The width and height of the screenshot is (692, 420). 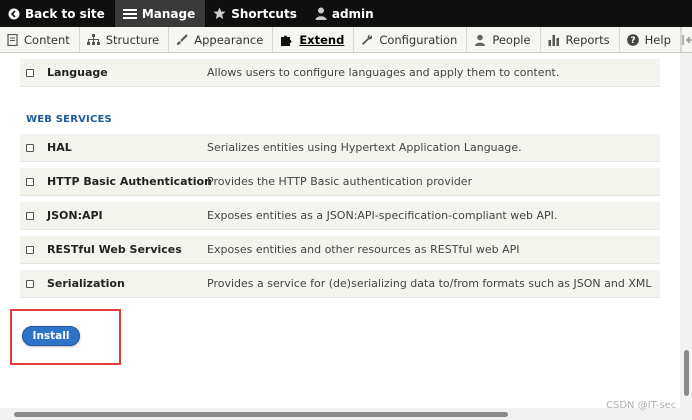 I want to click on vertical-scrollbar-thumb, so click(x=686, y=373).